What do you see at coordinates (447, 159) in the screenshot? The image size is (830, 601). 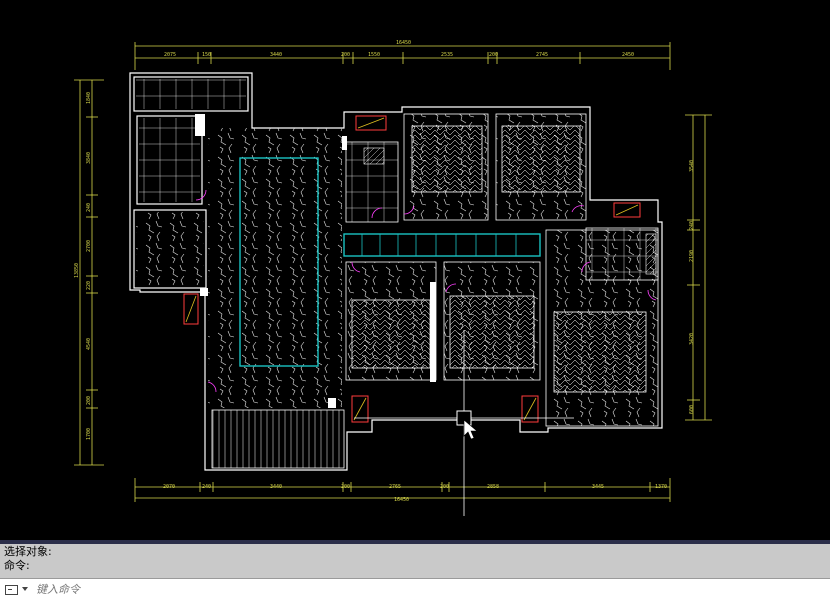 I see `bedroom-1-bed` at bounding box center [447, 159].